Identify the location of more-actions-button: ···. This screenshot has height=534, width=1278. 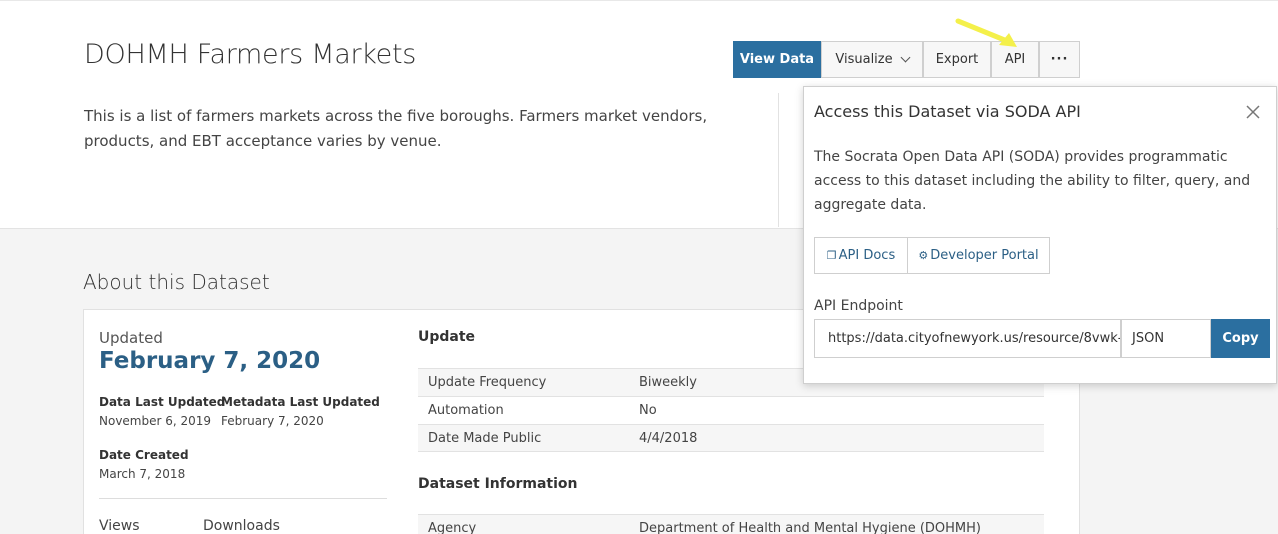
(1059, 59).